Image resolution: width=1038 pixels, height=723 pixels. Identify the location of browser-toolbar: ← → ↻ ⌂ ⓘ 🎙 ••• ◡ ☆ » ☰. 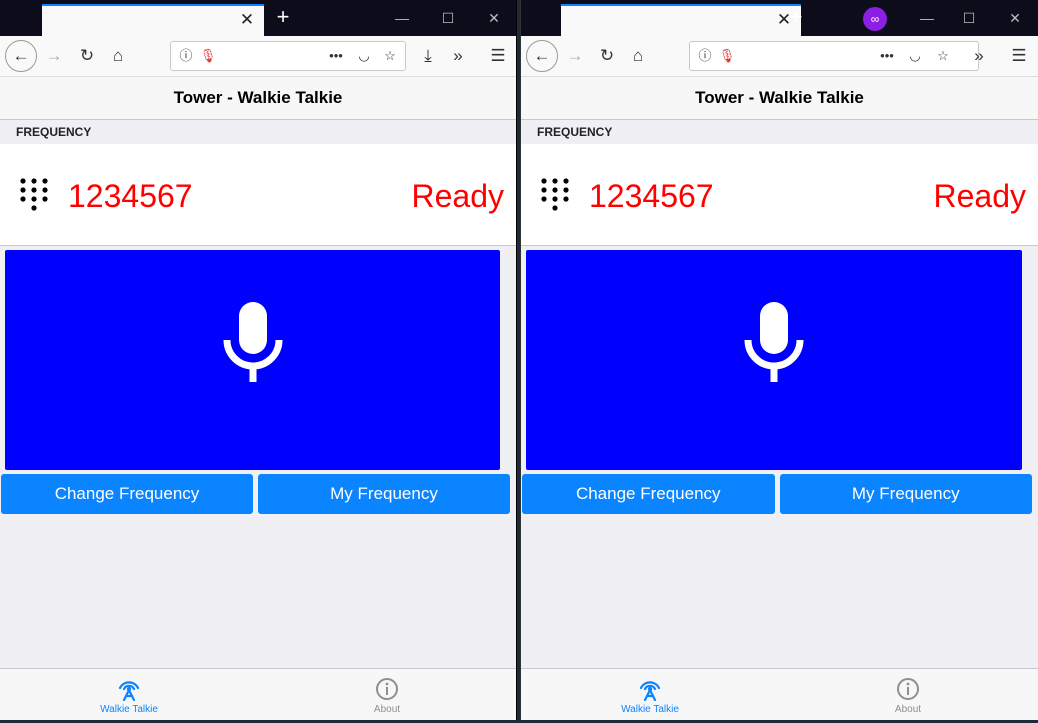
(779, 56).